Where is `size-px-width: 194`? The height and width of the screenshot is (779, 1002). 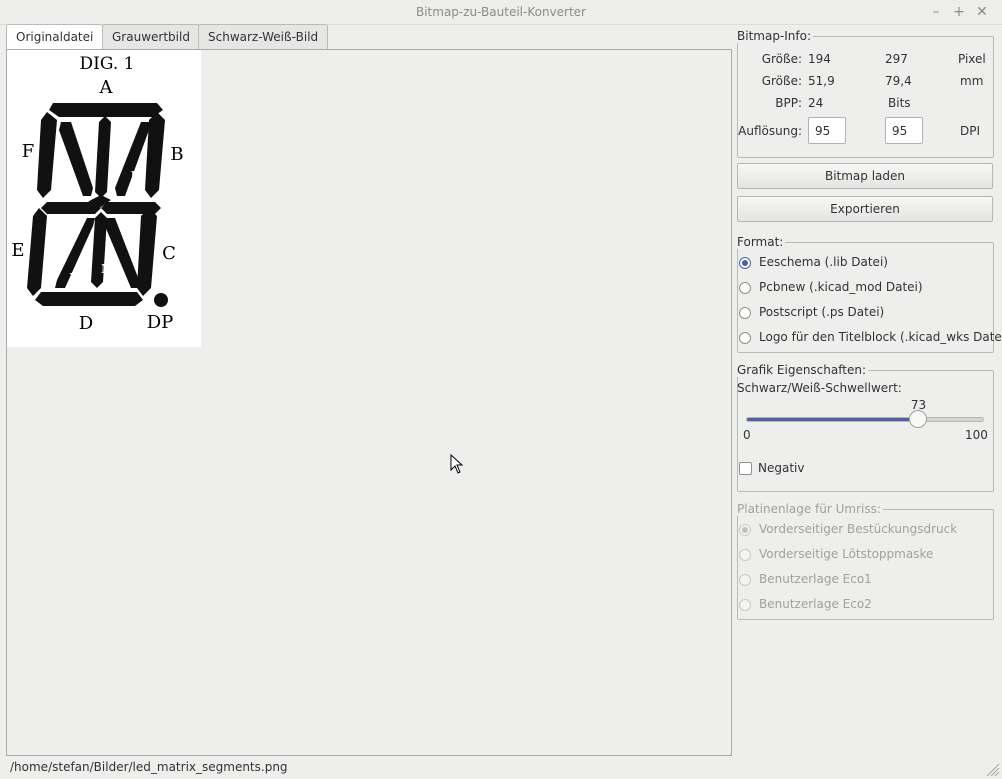
size-px-width: 194 is located at coordinates (819, 59).